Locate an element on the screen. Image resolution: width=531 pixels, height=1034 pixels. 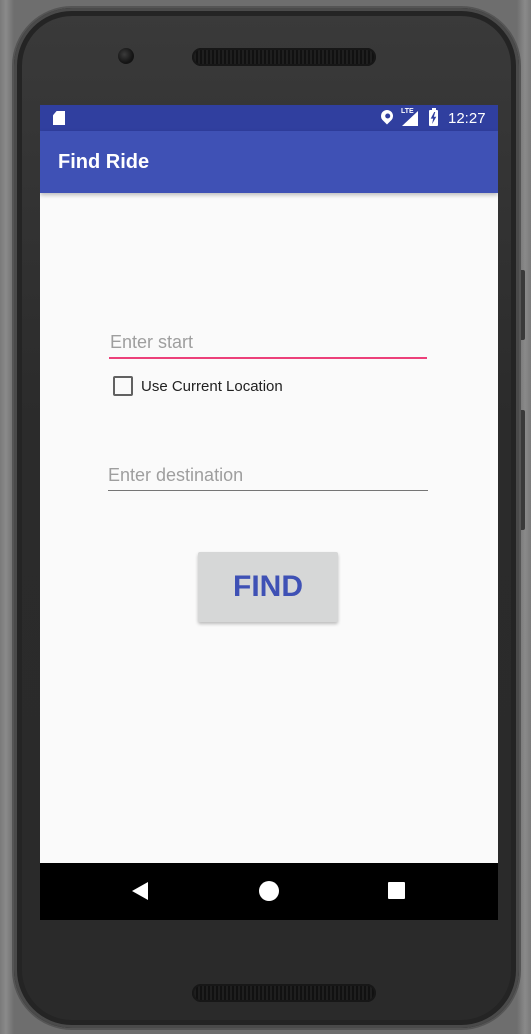
destination-input is located at coordinates (267, 475).